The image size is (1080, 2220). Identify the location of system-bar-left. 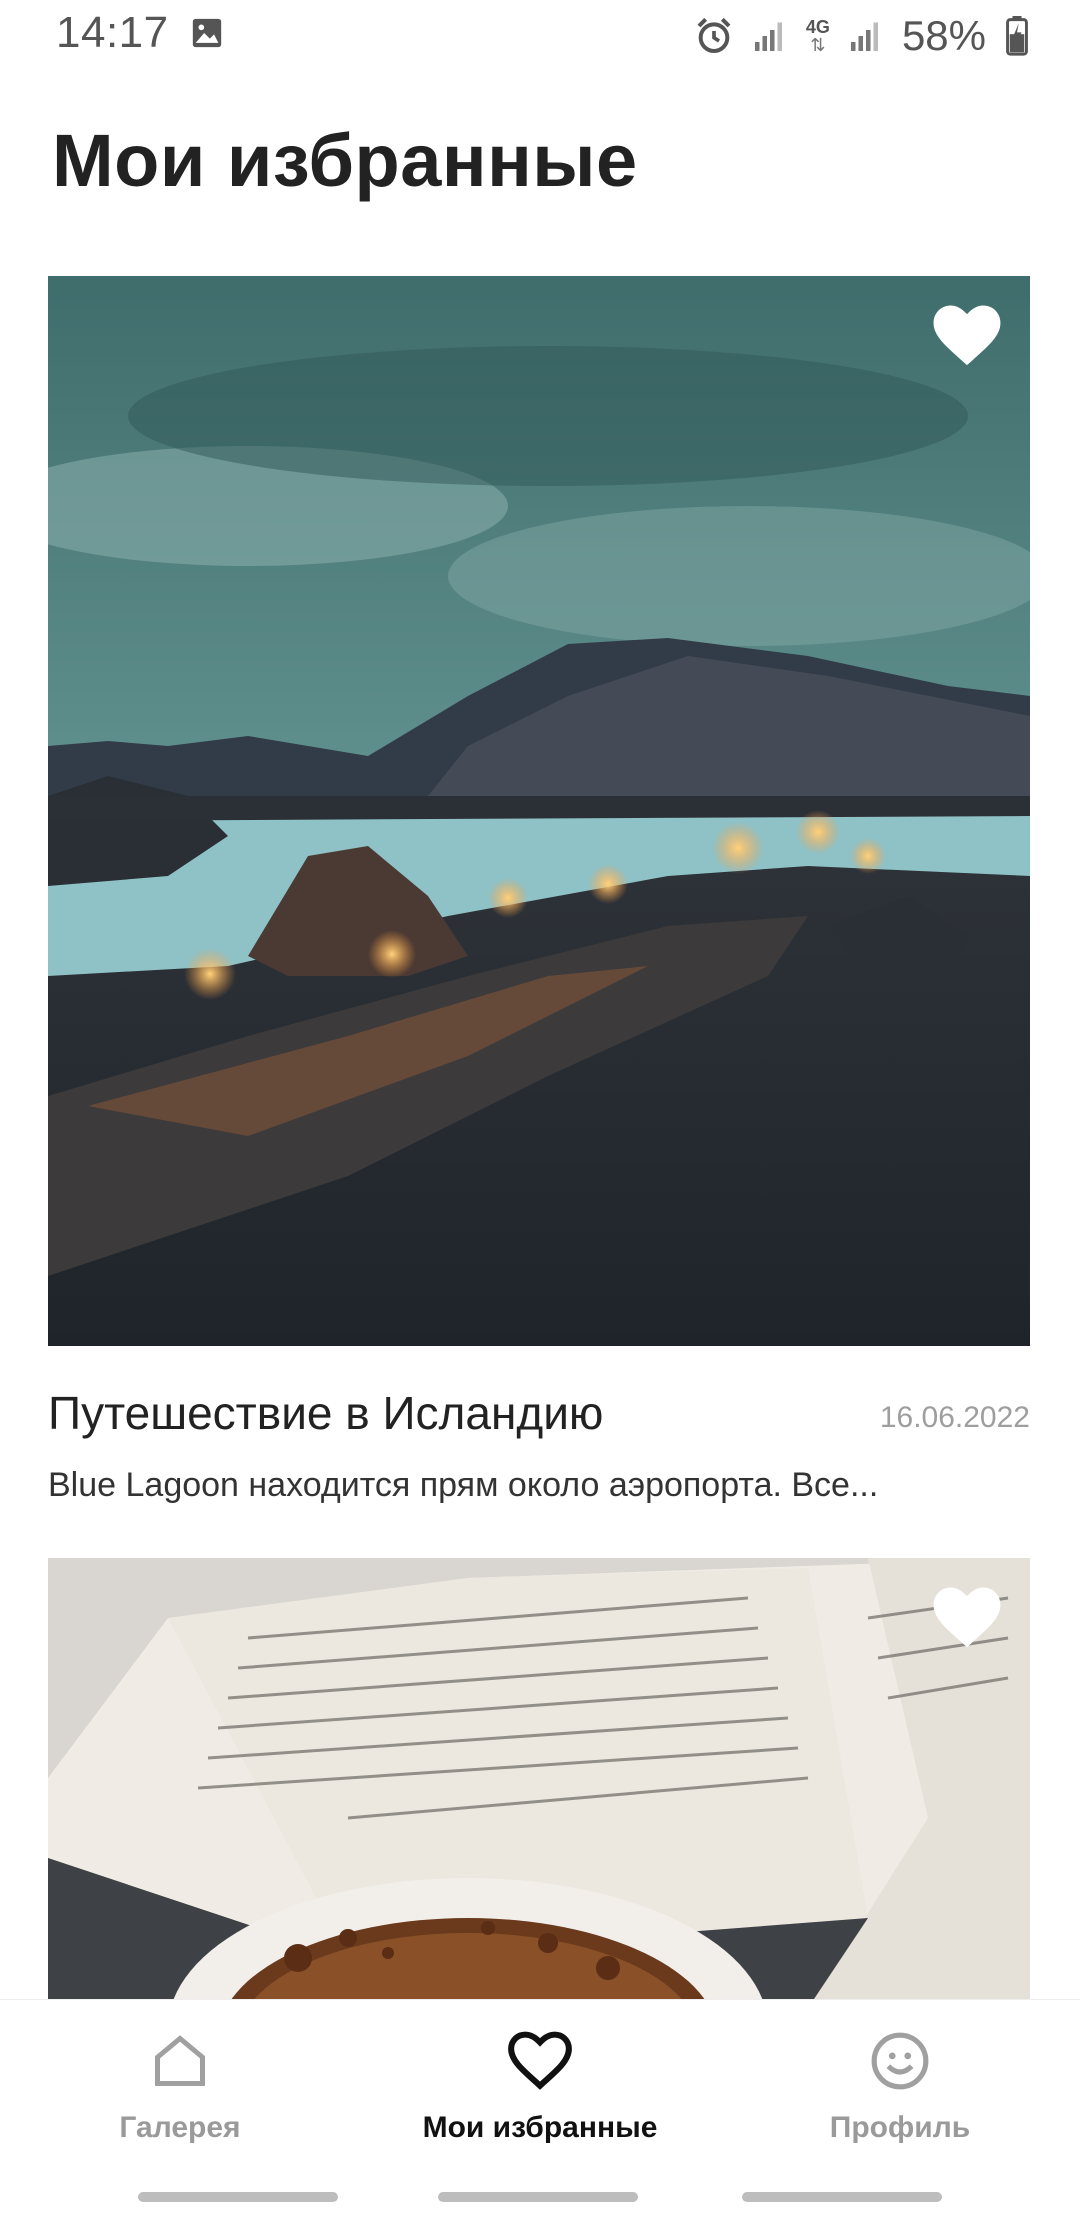
(238, 2197).